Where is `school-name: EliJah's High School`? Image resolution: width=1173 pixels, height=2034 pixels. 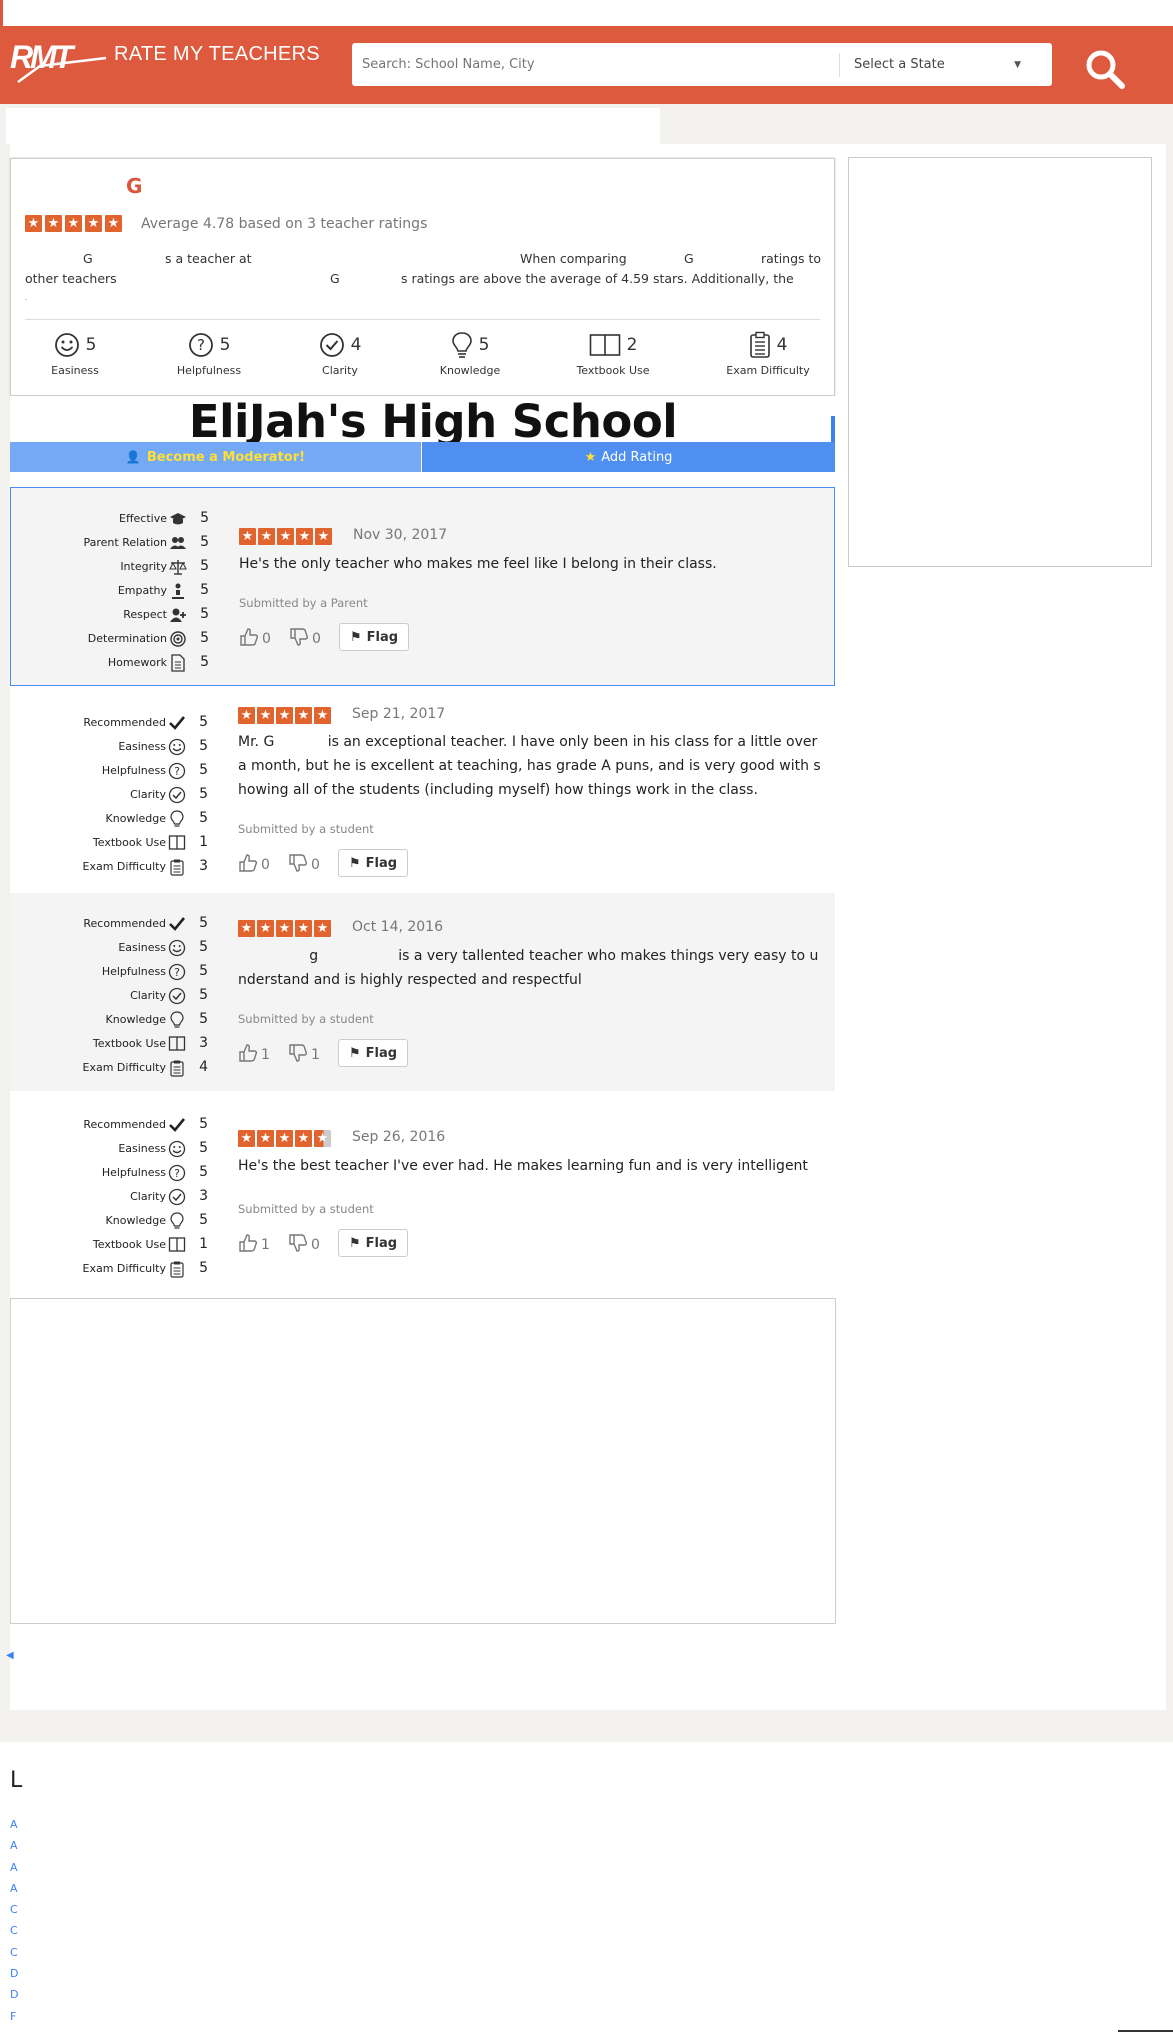 school-name: EliJah's High School is located at coordinates (433, 421).